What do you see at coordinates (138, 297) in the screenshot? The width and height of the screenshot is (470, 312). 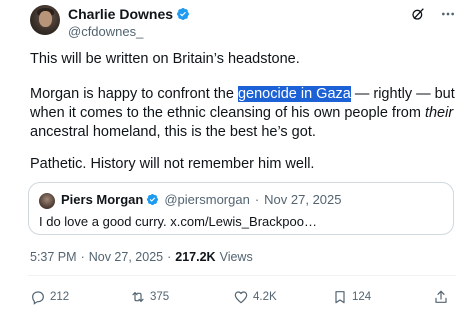 I see `repost-icon` at bounding box center [138, 297].